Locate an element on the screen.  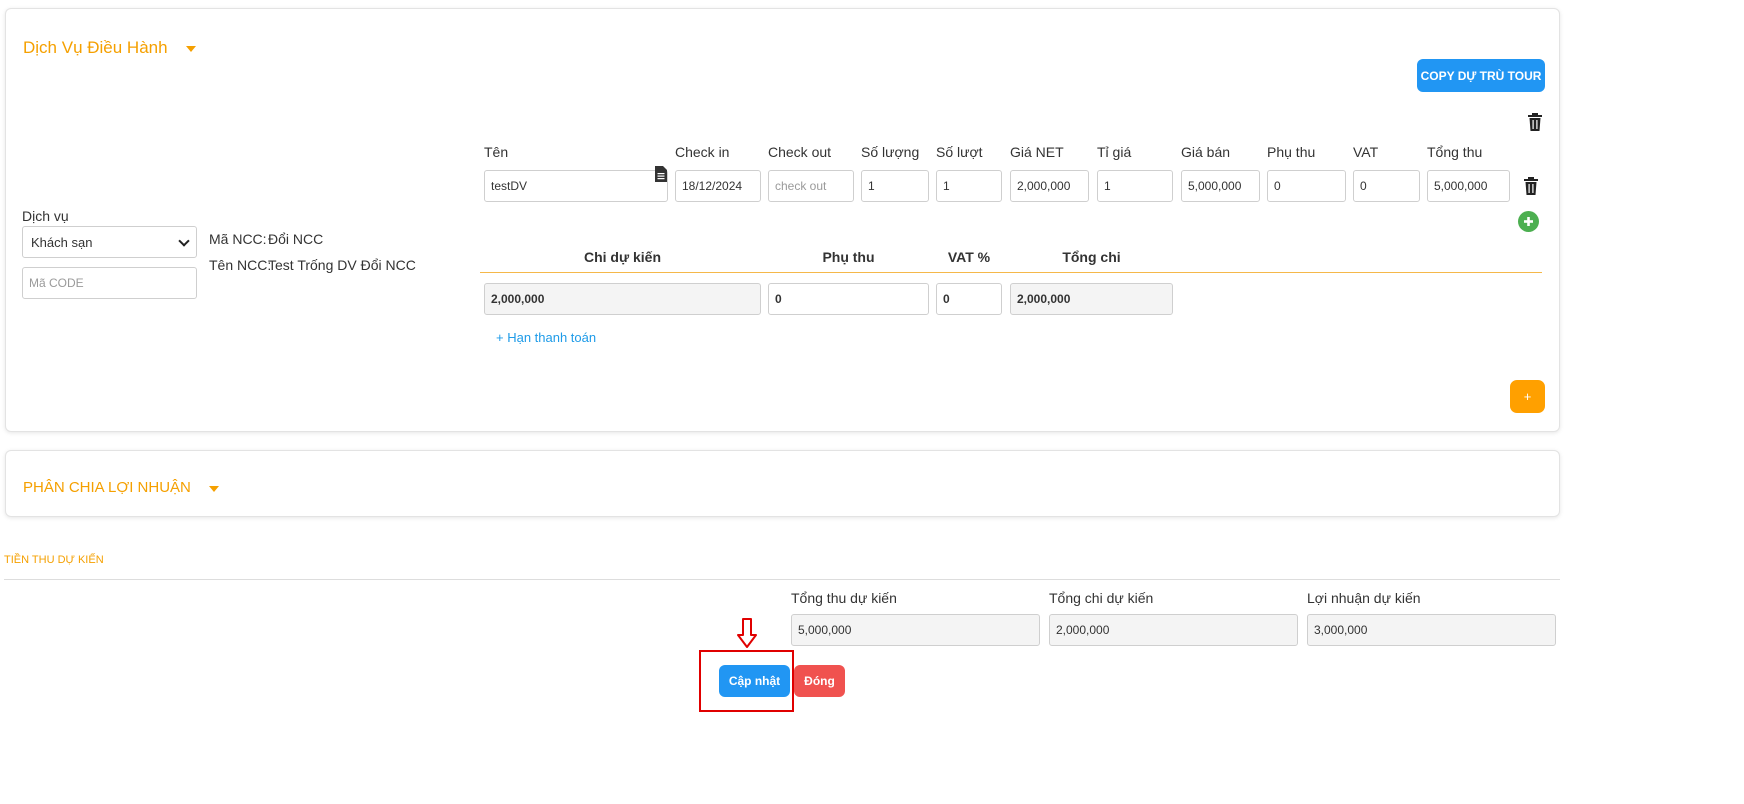
delete-row-icon is located at coordinates (1531, 186).